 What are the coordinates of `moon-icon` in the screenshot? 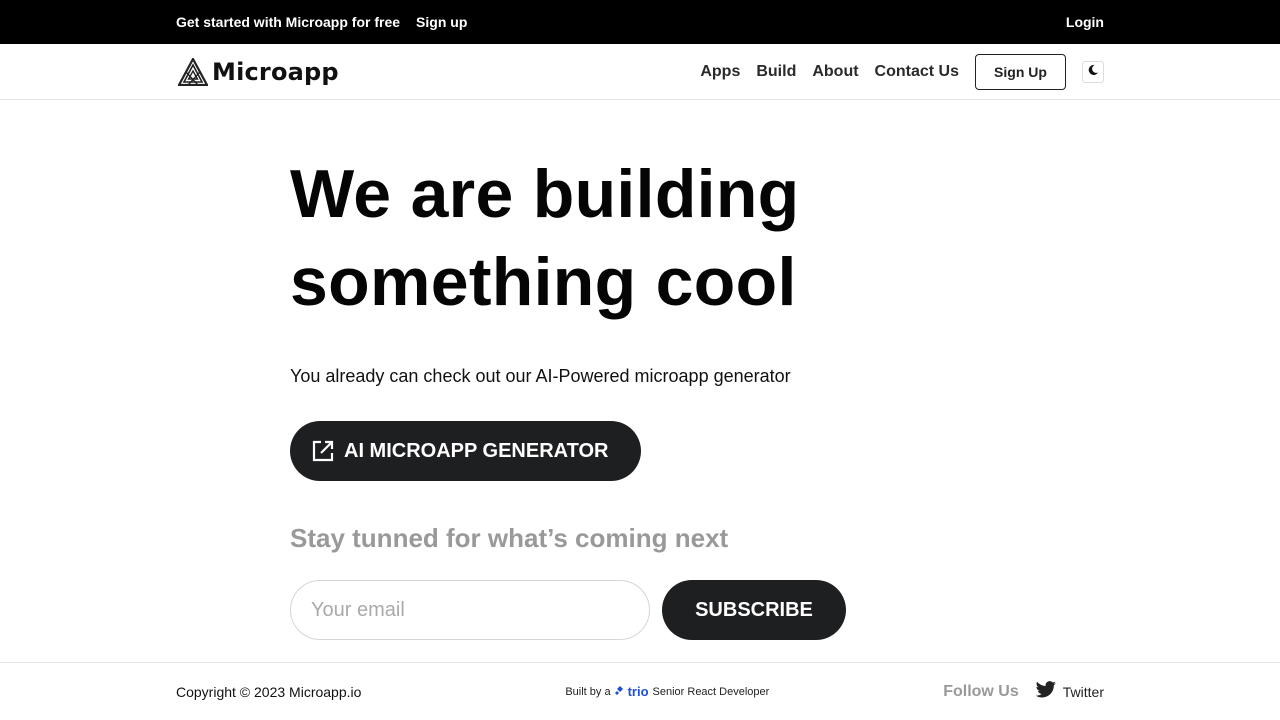 It's located at (1093, 72).